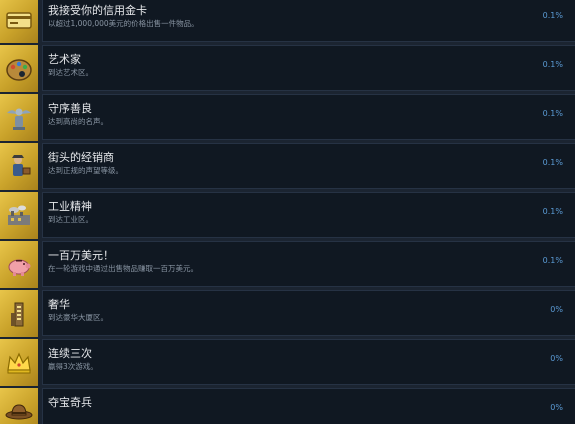 The image size is (575, 424). I want to click on achievement-title: 工业精神, so click(70, 206).